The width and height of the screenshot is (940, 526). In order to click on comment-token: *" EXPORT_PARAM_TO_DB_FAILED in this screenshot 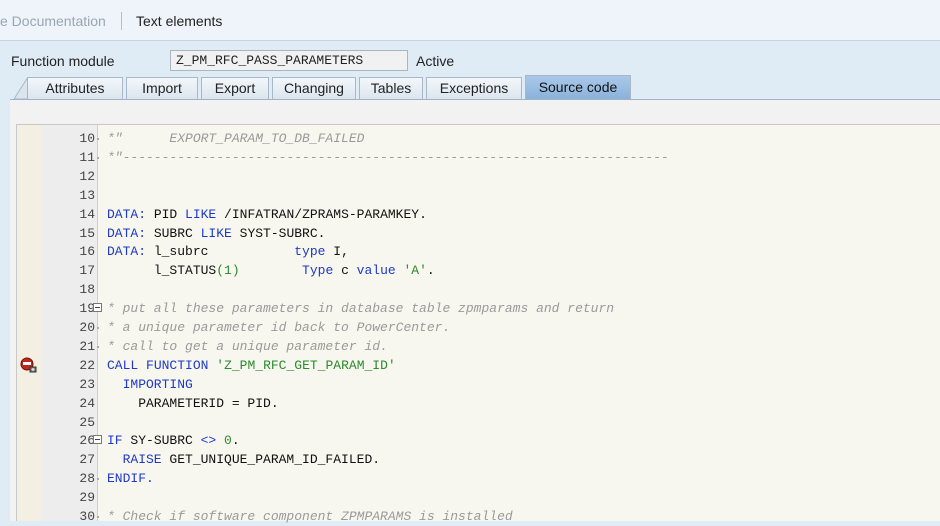, I will do `click(236, 138)`.